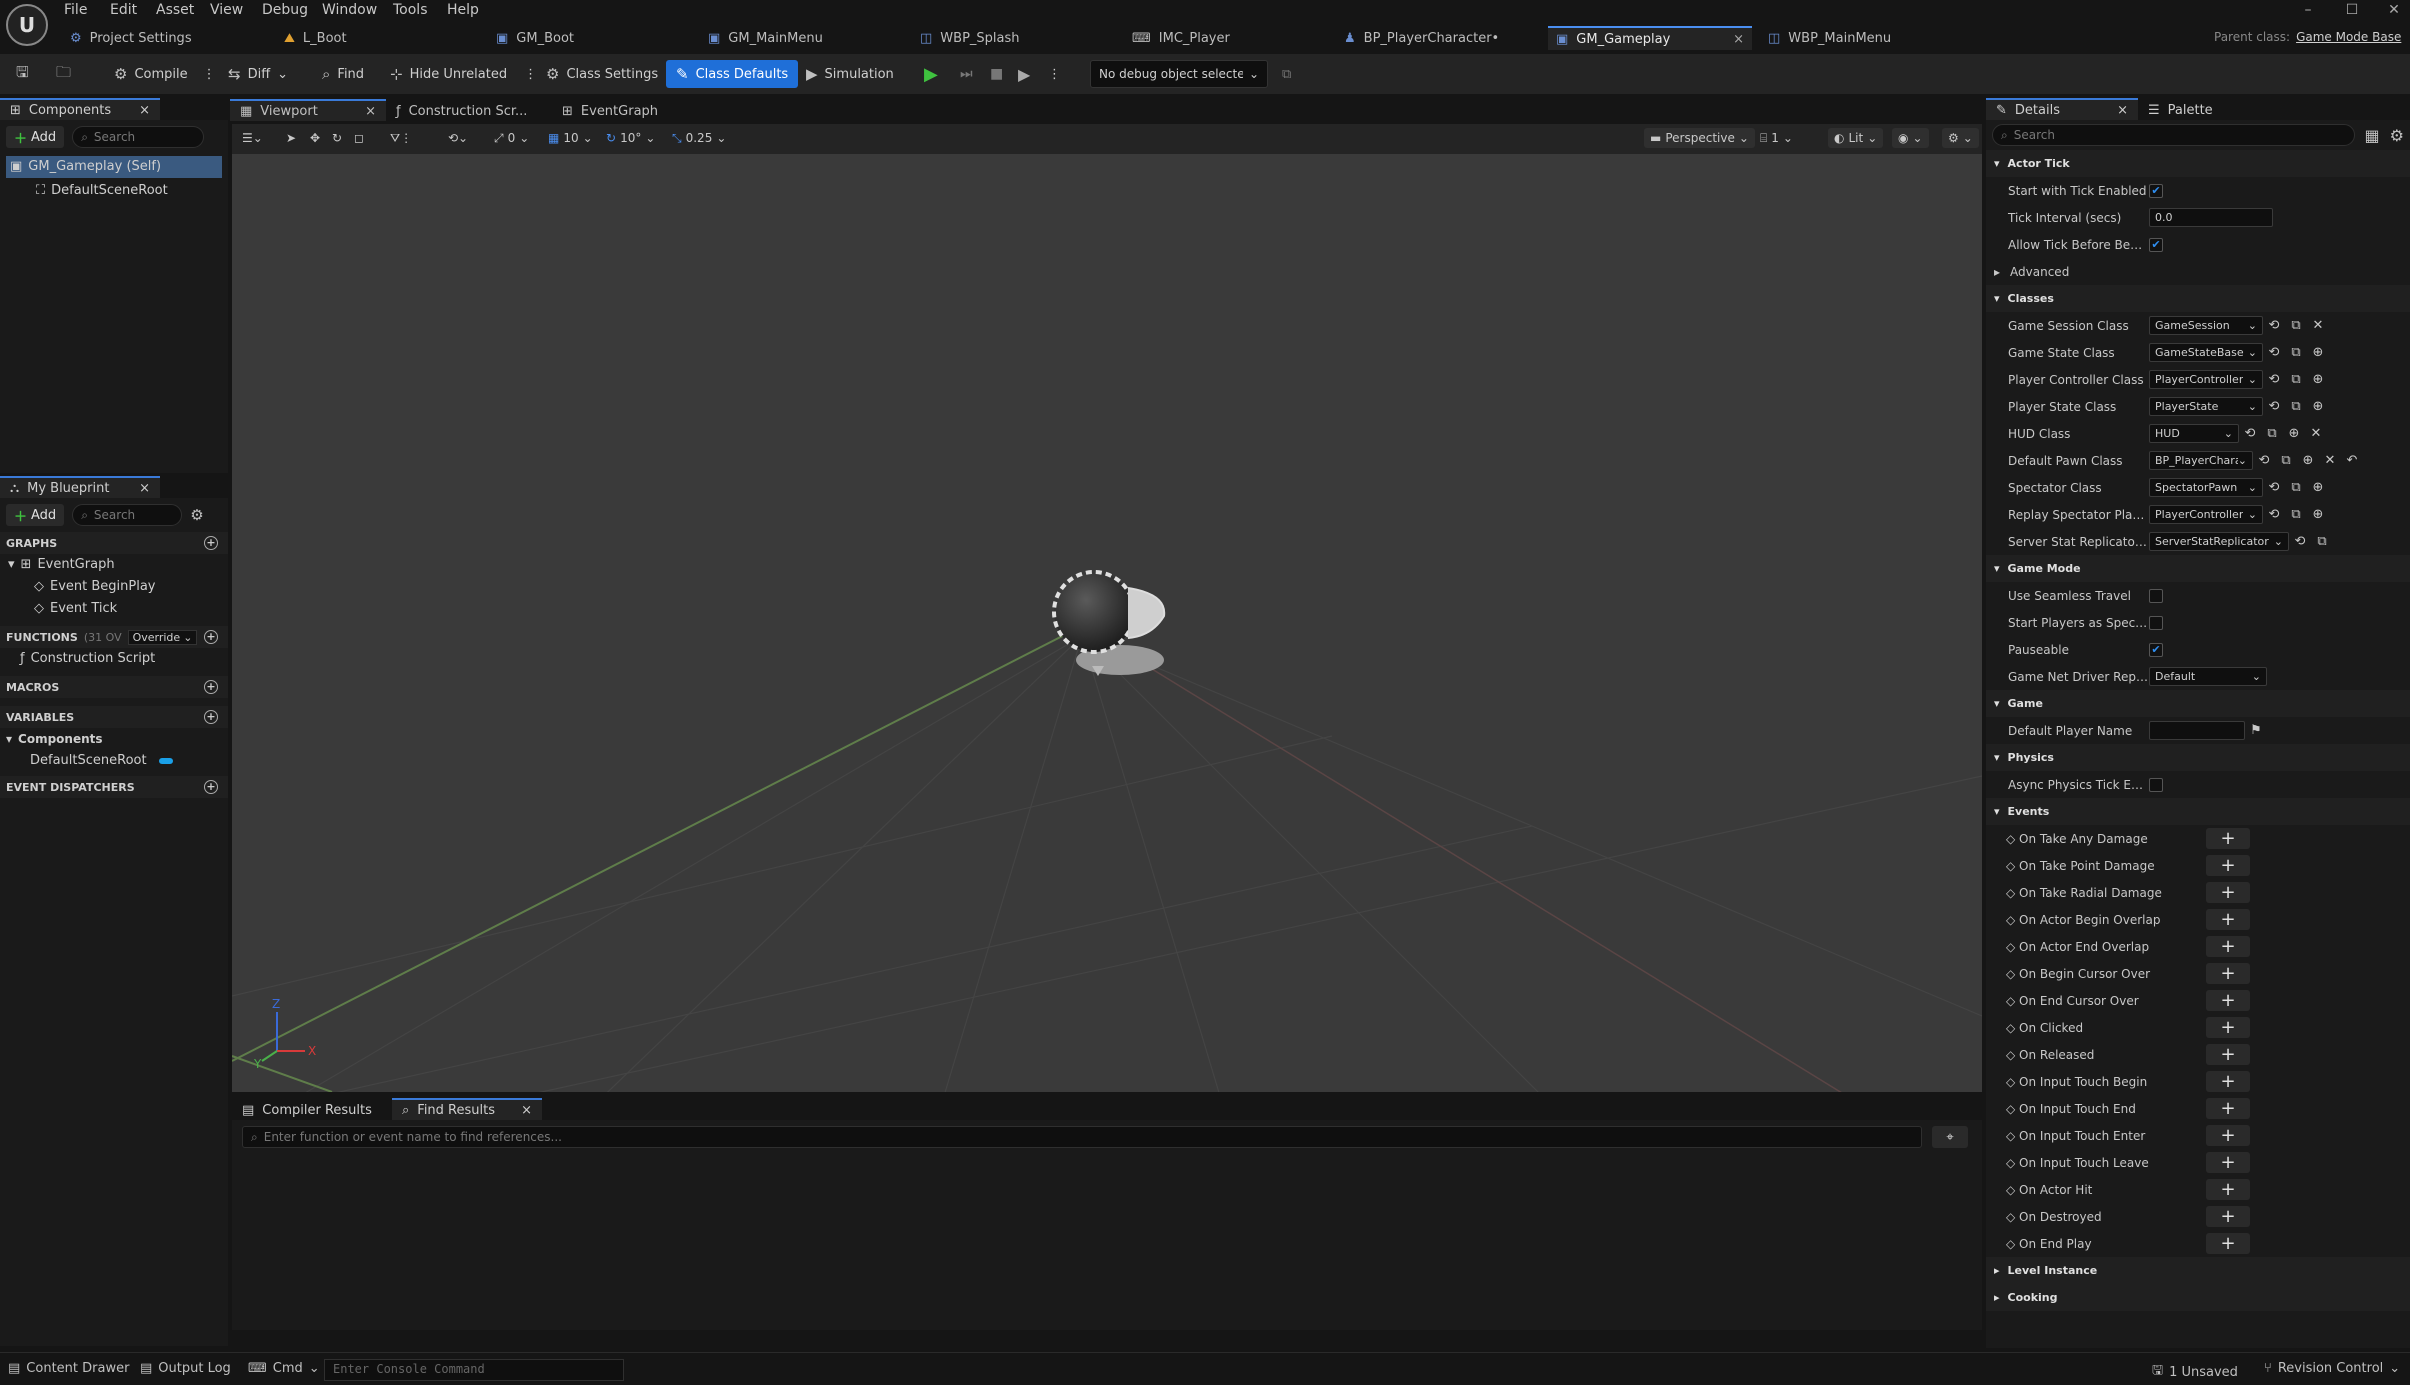 Image resolution: width=2410 pixels, height=1385 pixels. What do you see at coordinates (349, 10) in the screenshot?
I see `menu-window: Window` at bounding box center [349, 10].